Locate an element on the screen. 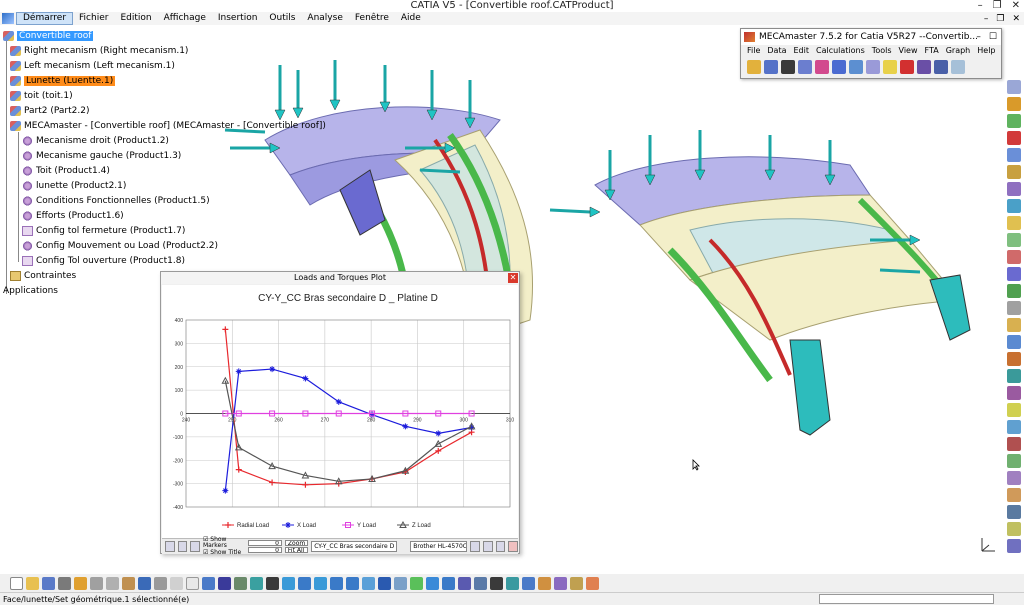 Image resolution: width=1024 pixels, height=605 pixels. edit-tol-icon is located at coordinates (788, 67).